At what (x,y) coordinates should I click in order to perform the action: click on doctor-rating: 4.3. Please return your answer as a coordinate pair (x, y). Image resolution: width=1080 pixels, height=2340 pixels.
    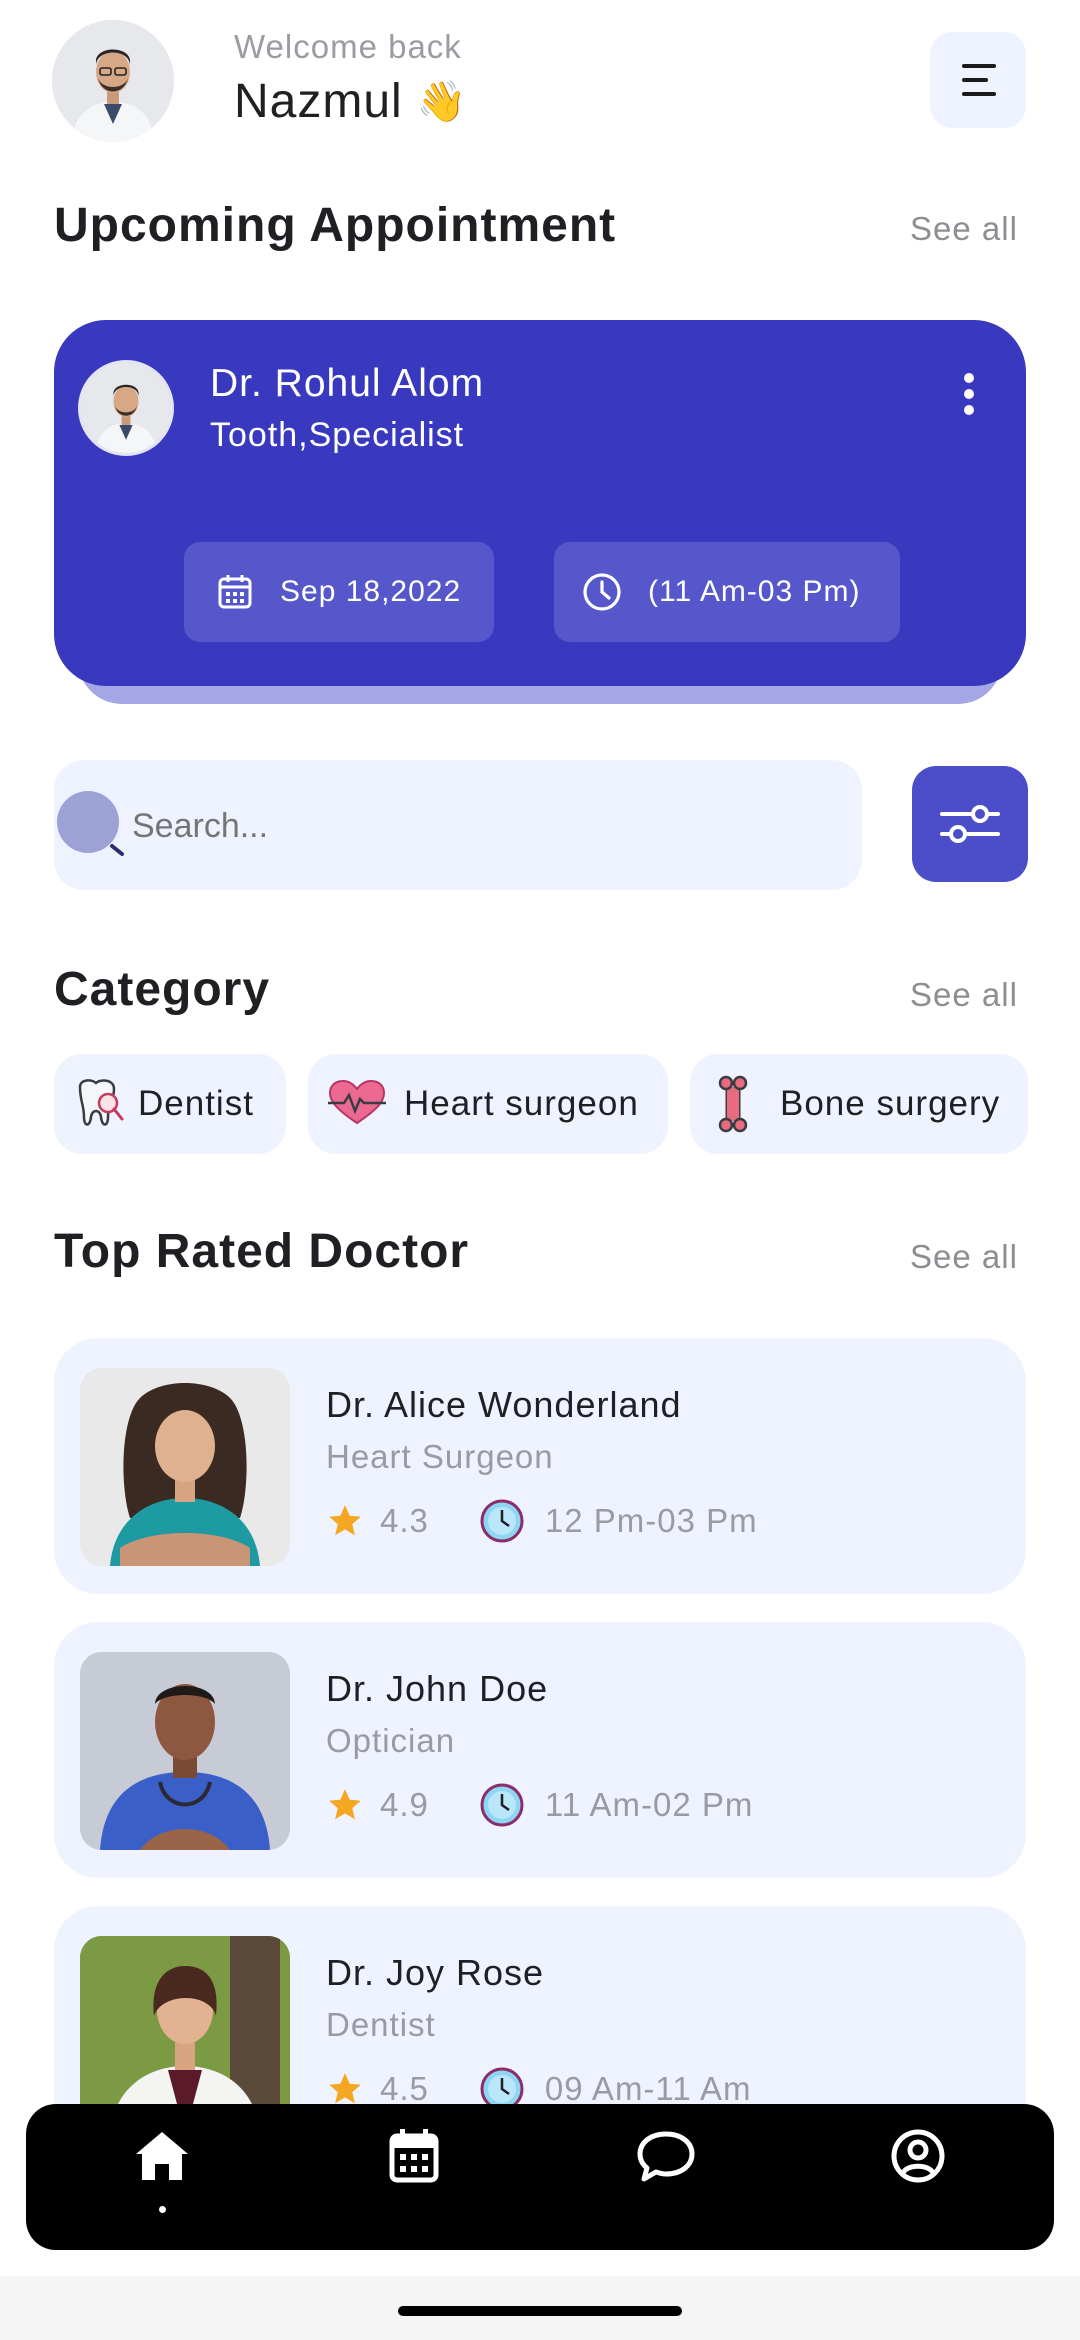
    Looking at the image, I should click on (404, 1520).